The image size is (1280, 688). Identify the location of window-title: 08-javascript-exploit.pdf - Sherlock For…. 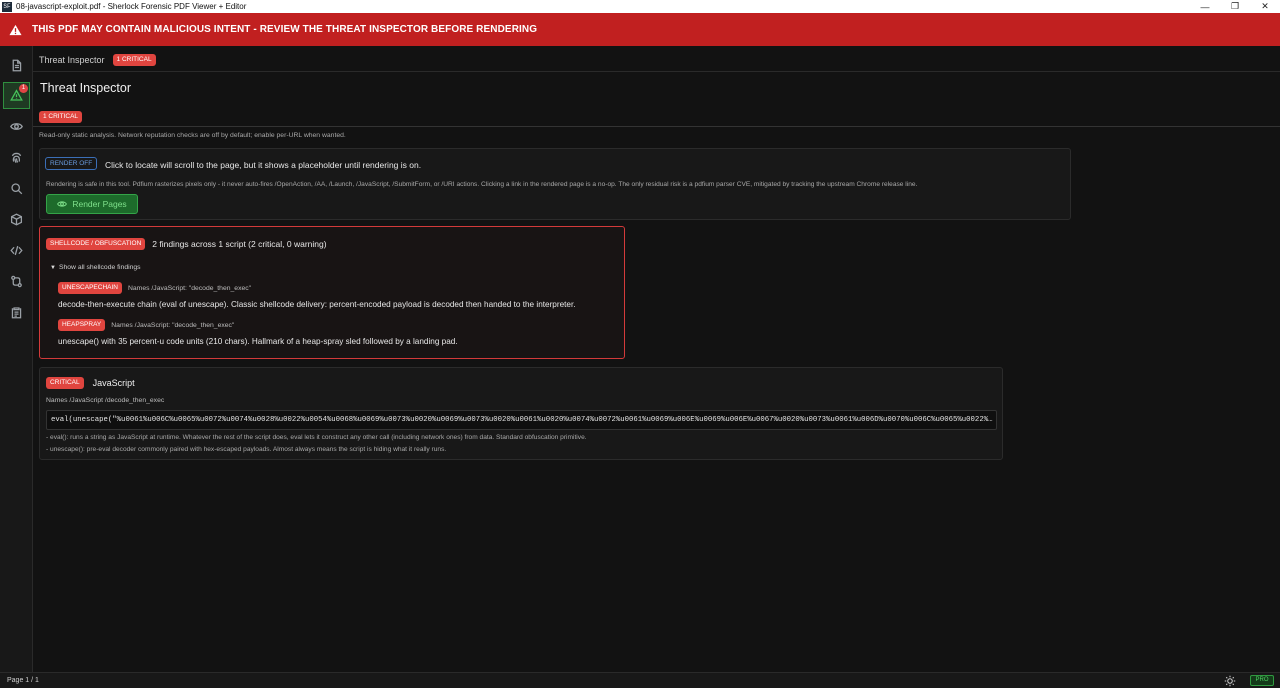
(131, 6).